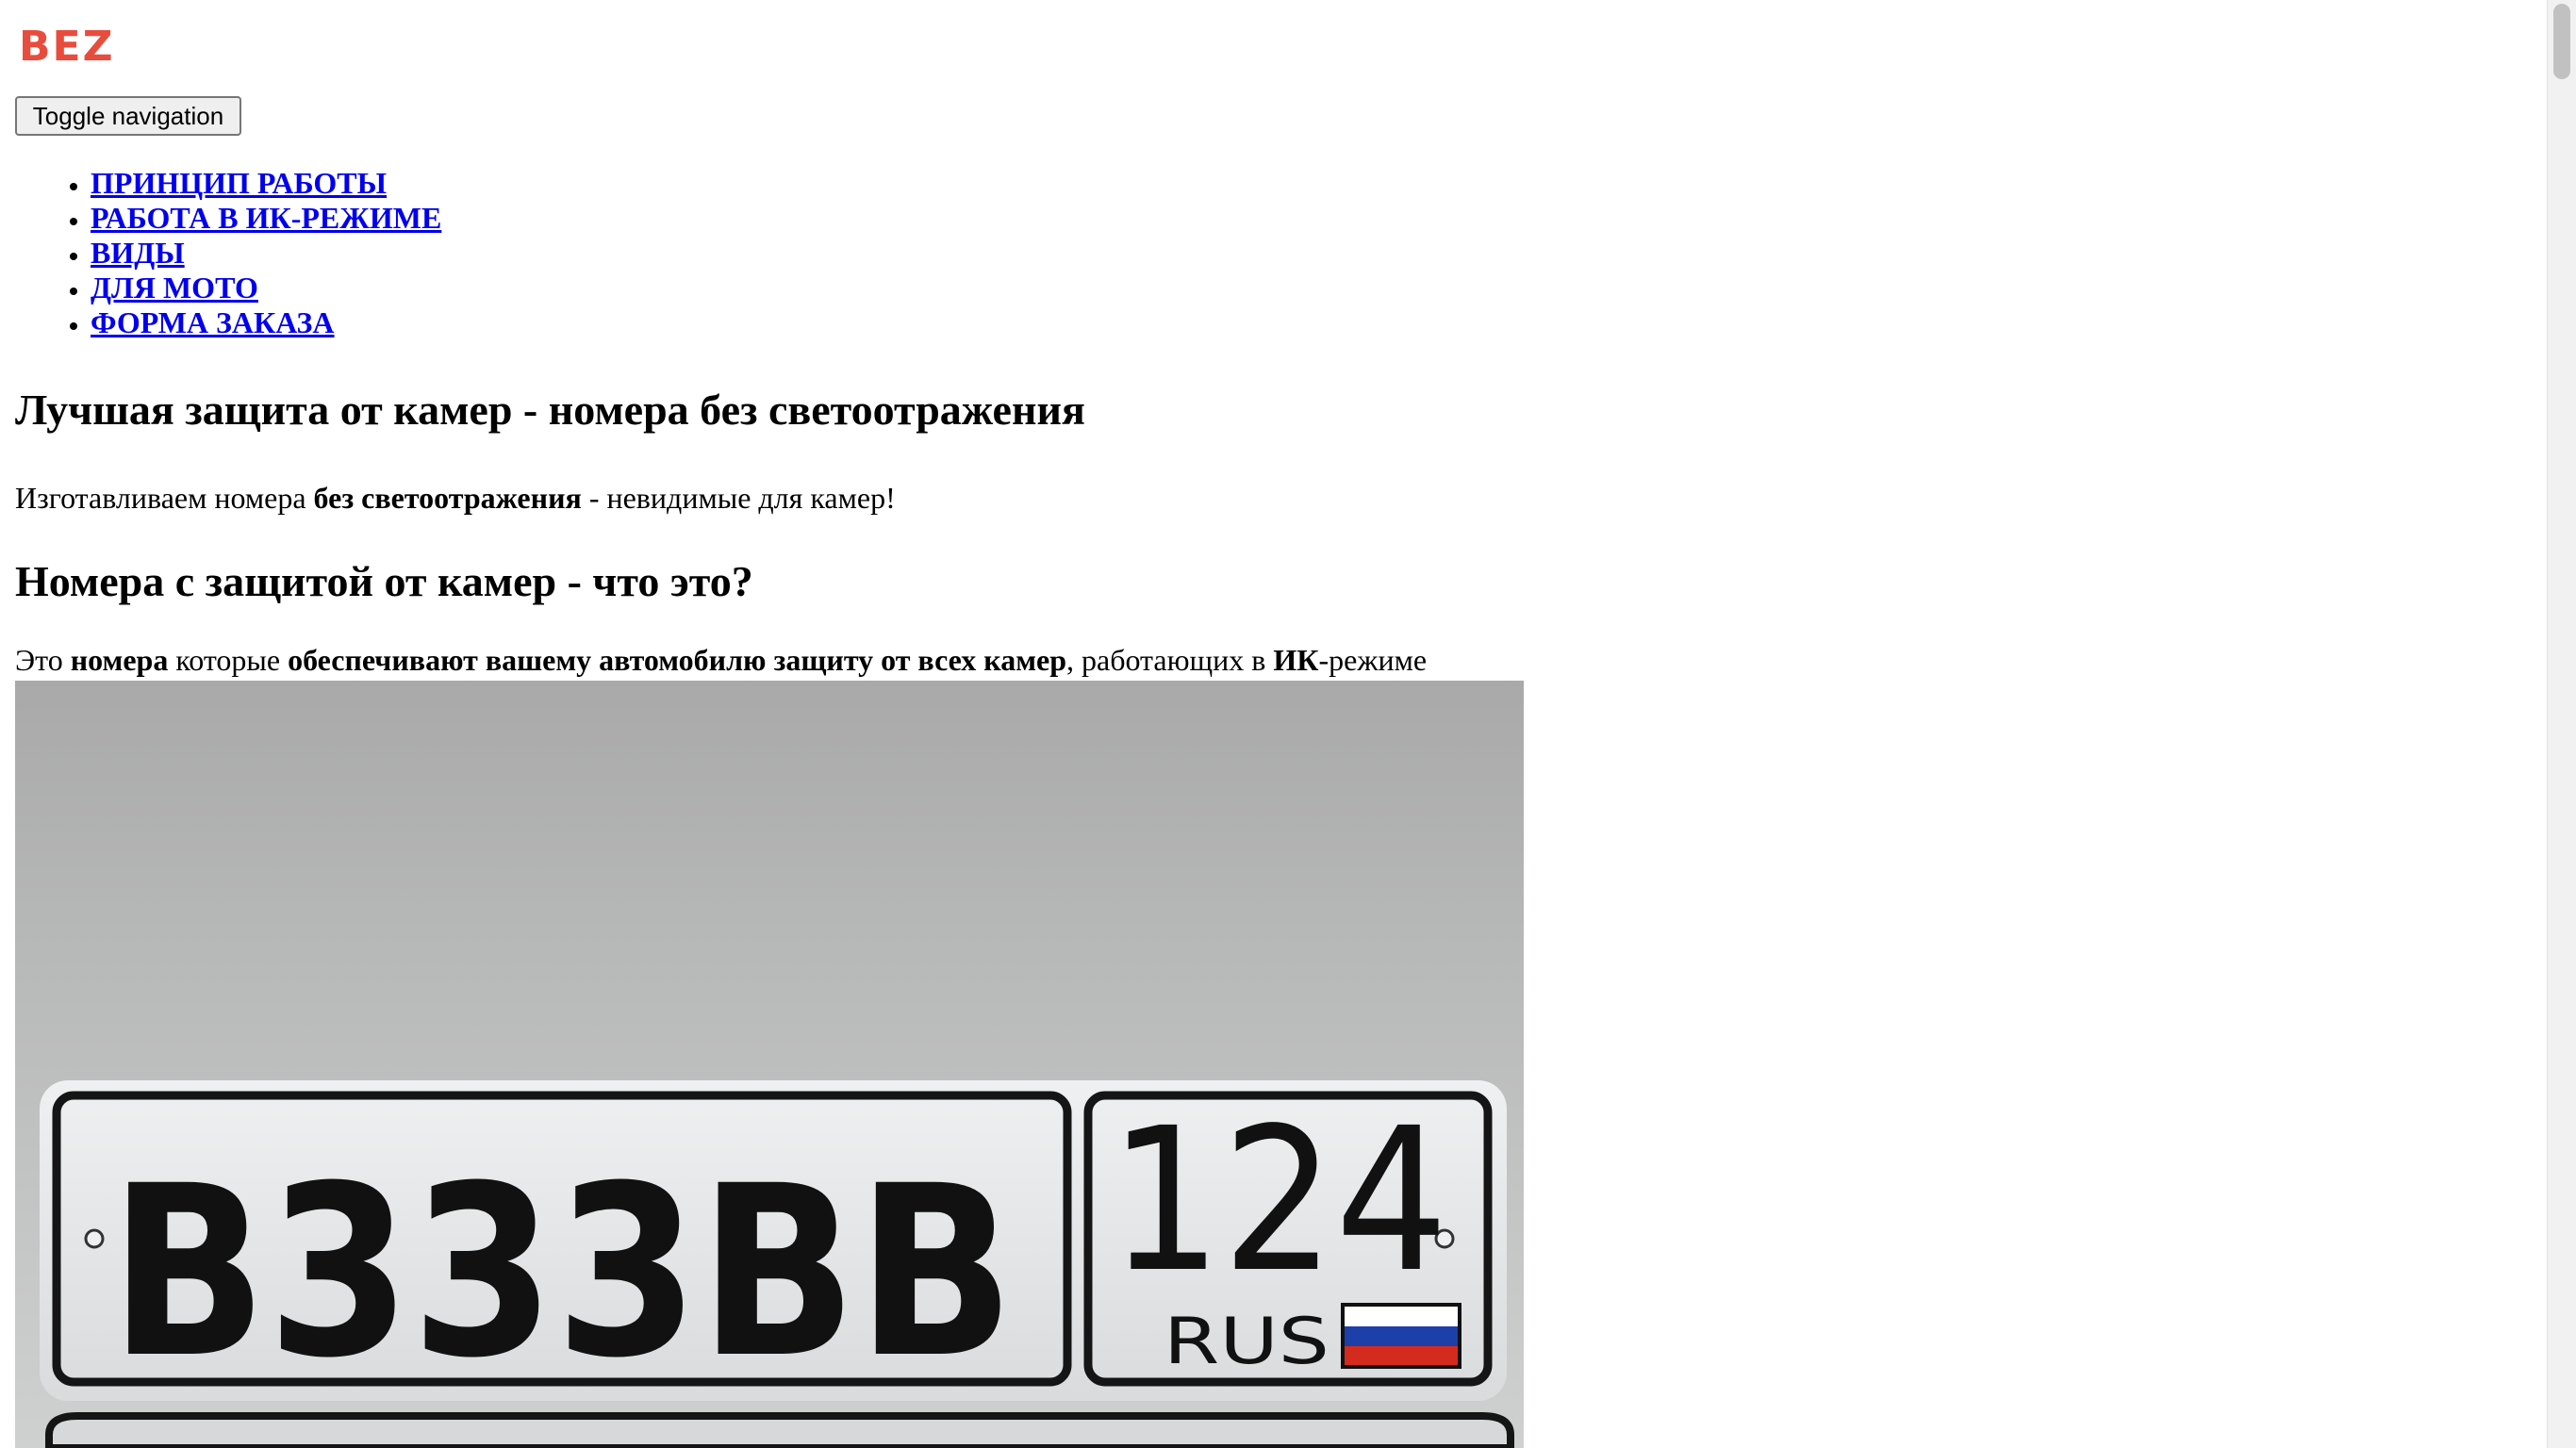 The image size is (2576, 1448). Describe the element at coordinates (384, 581) in the screenshot. I see `section-title: Номера с защитой от камер - что это?` at that location.